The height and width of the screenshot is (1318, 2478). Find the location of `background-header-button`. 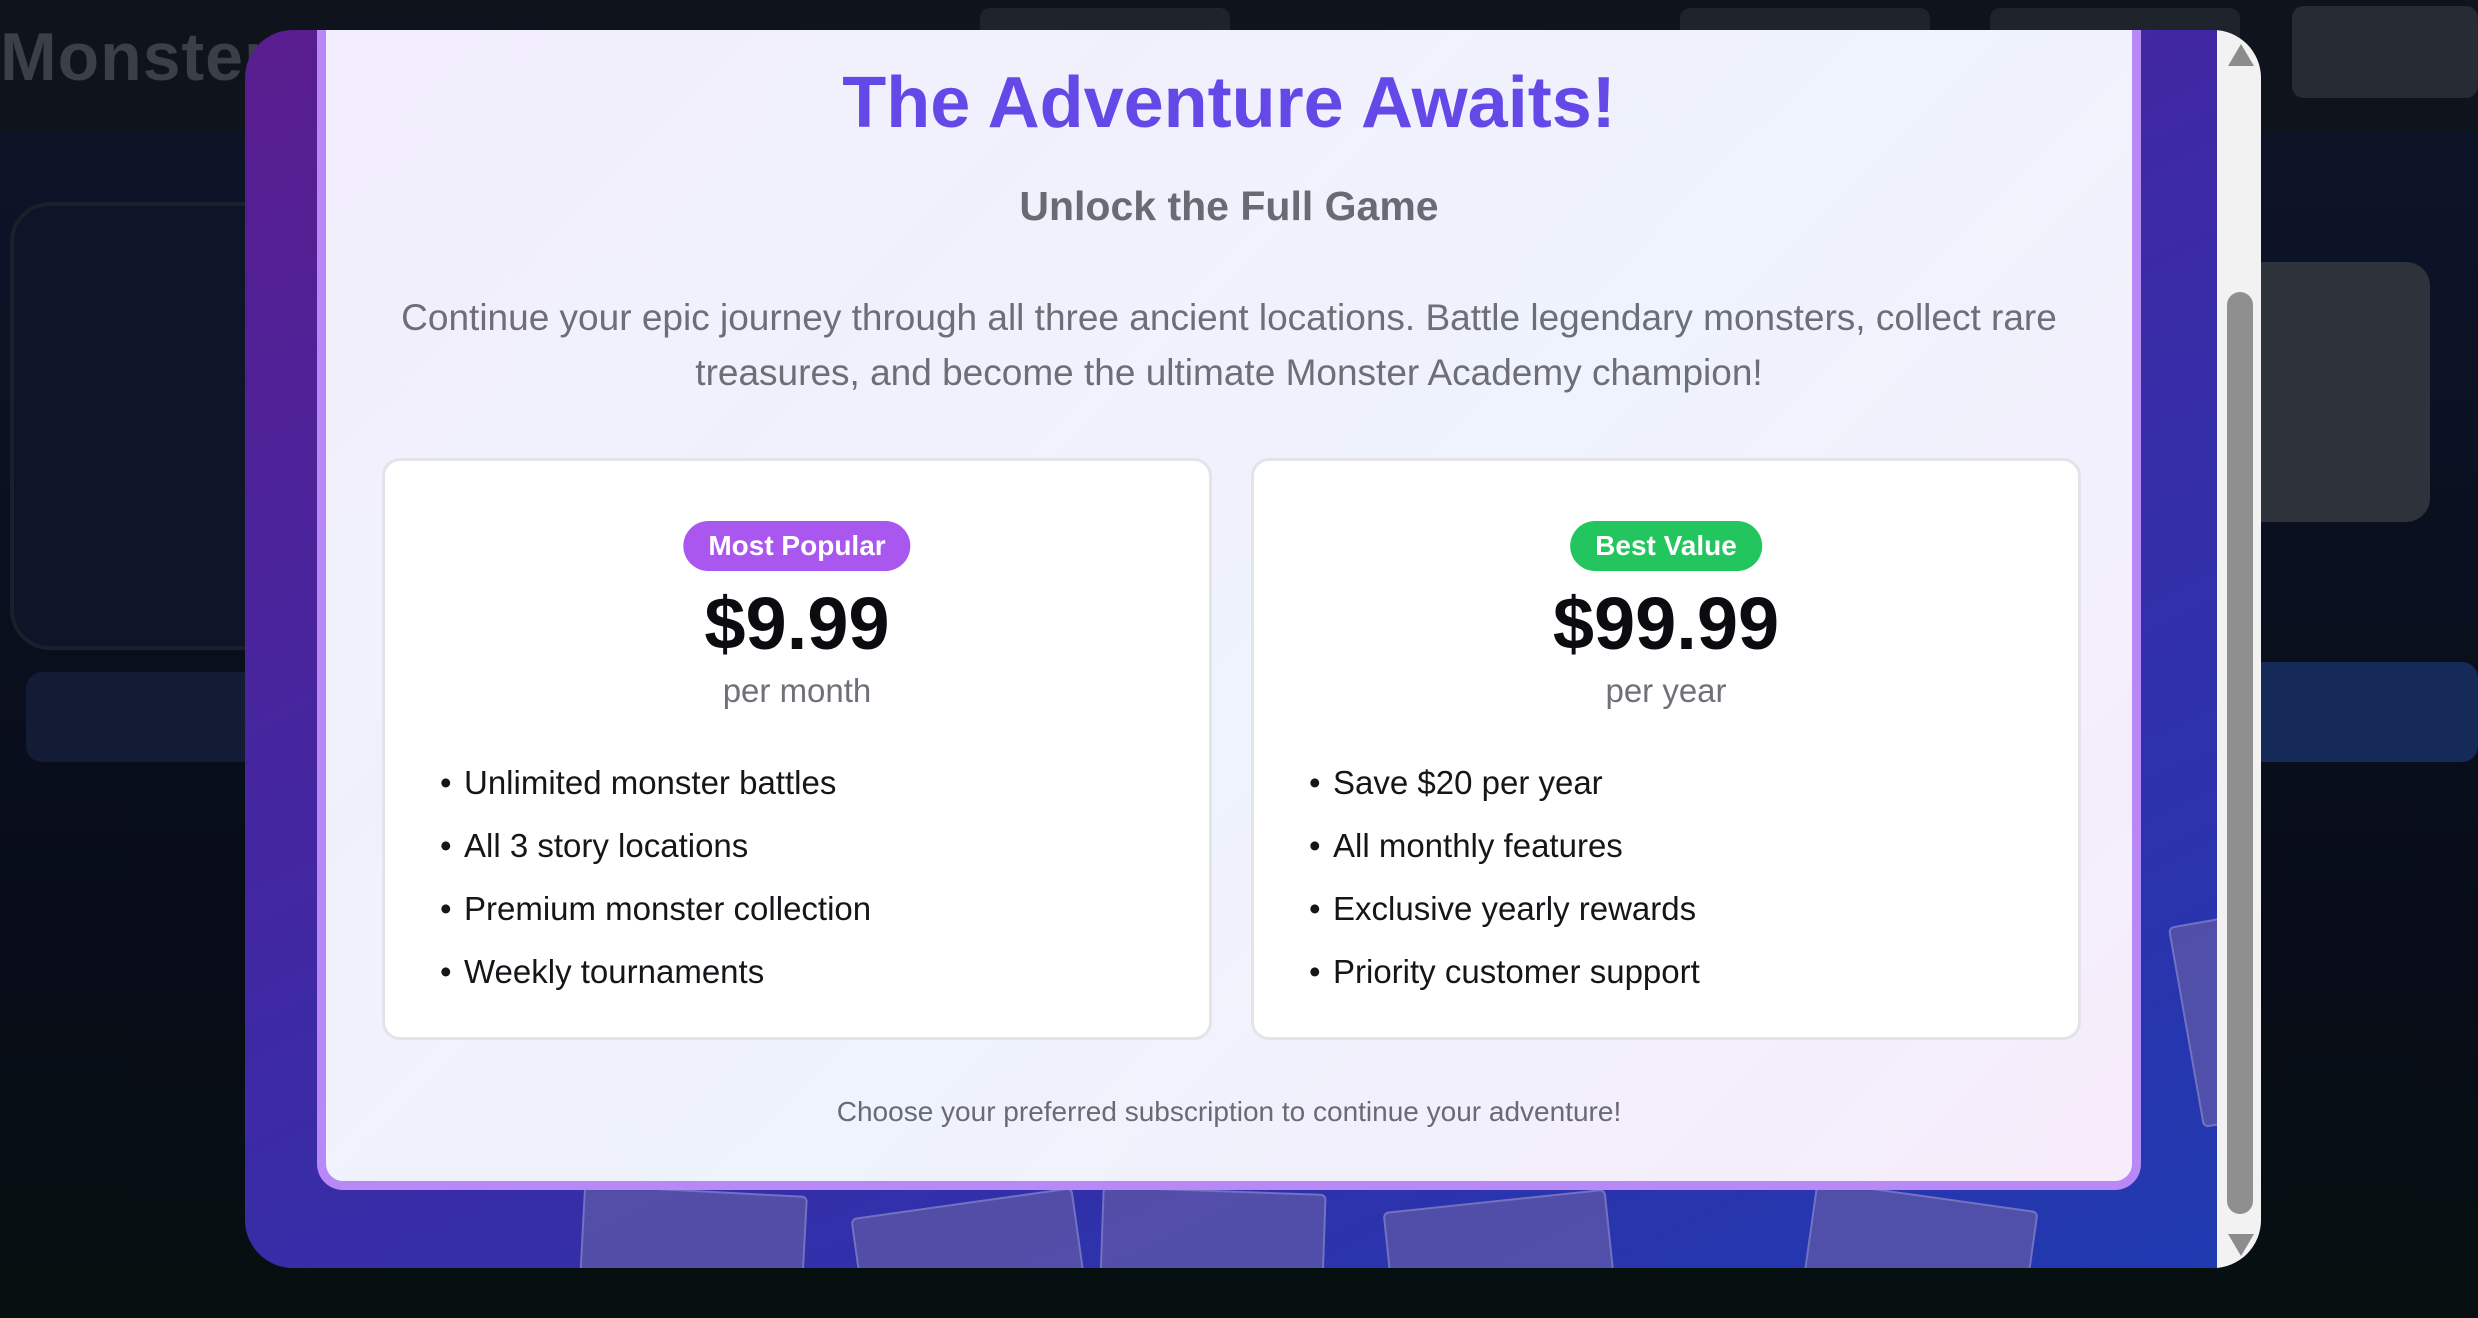

background-header-button is located at coordinates (2385, 52).